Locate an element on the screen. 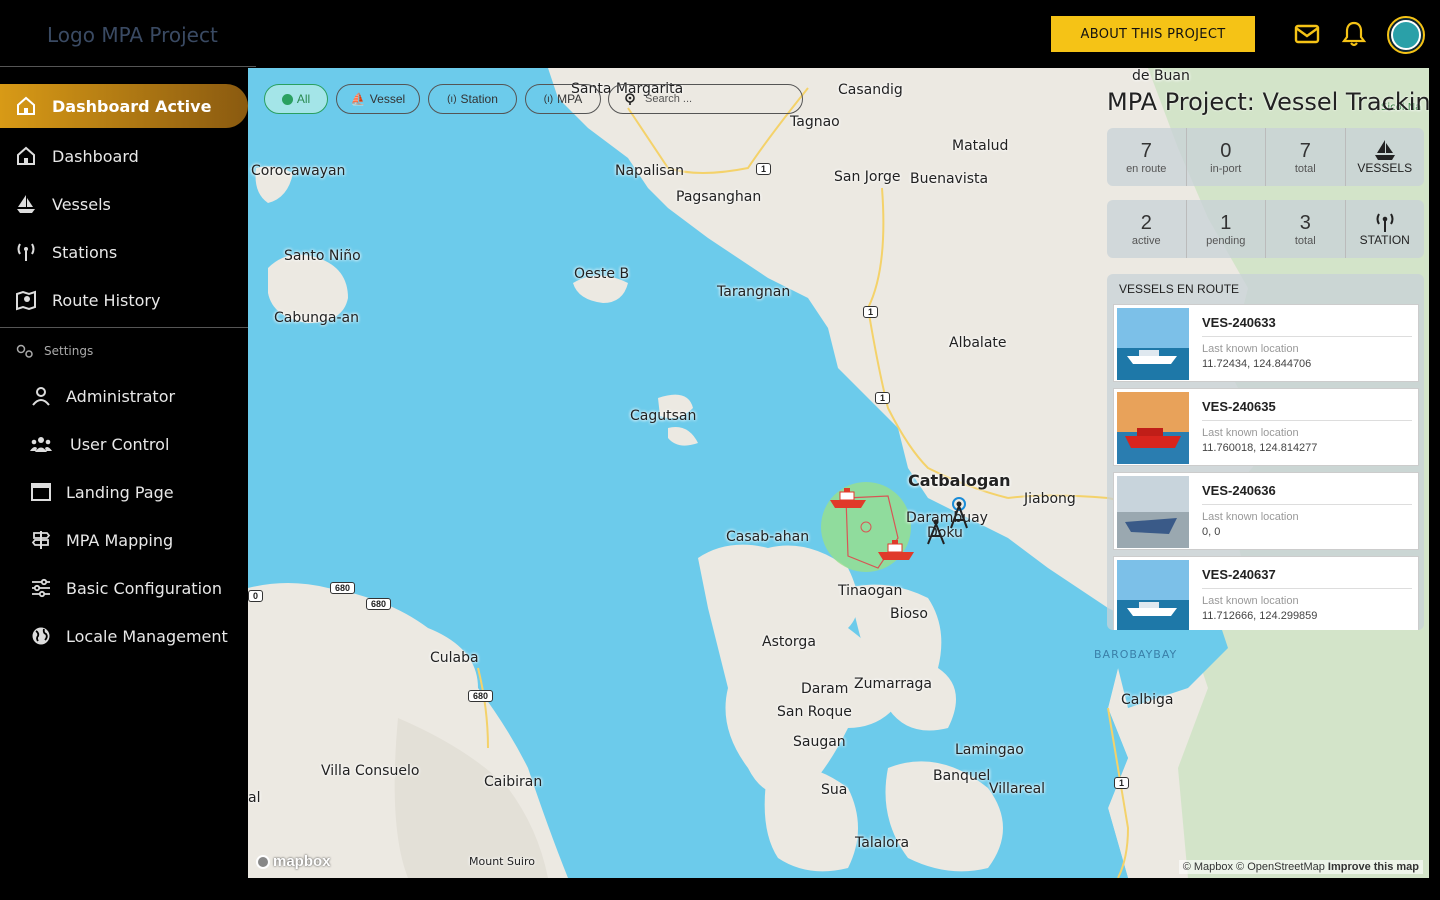  mapbox-icon is located at coordinates (263, 861).